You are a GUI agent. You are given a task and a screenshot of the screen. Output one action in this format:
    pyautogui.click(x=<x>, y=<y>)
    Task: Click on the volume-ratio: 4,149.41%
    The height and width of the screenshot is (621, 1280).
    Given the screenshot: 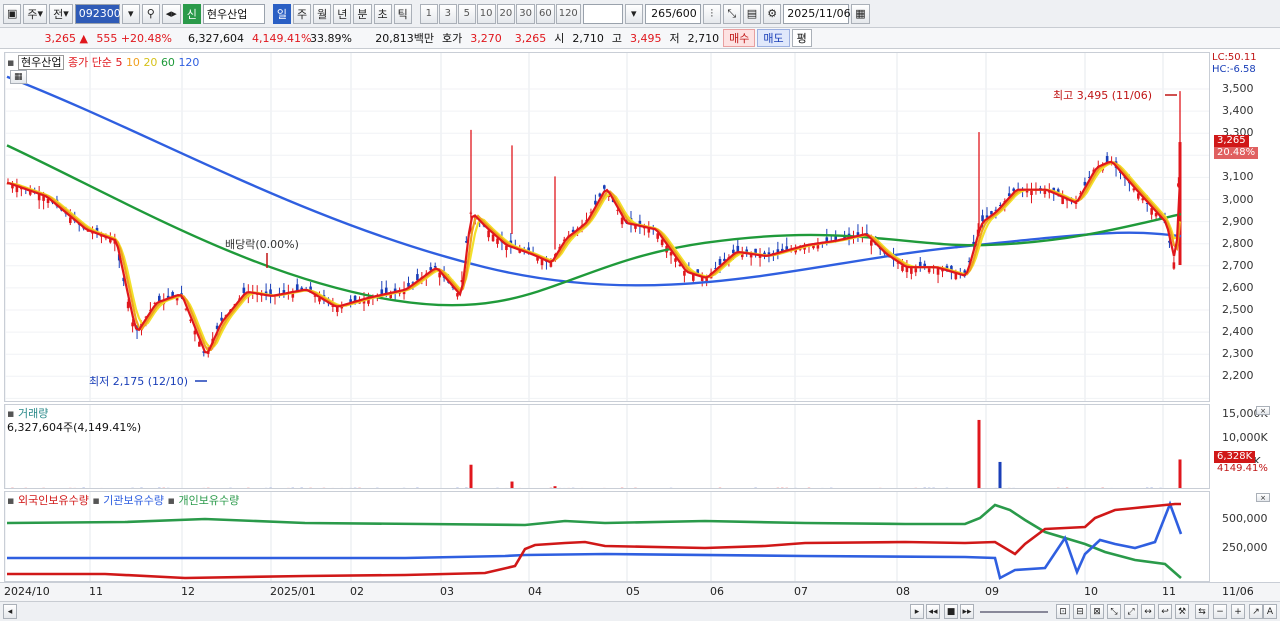 What is the action you would take?
    pyautogui.click(x=282, y=38)
    